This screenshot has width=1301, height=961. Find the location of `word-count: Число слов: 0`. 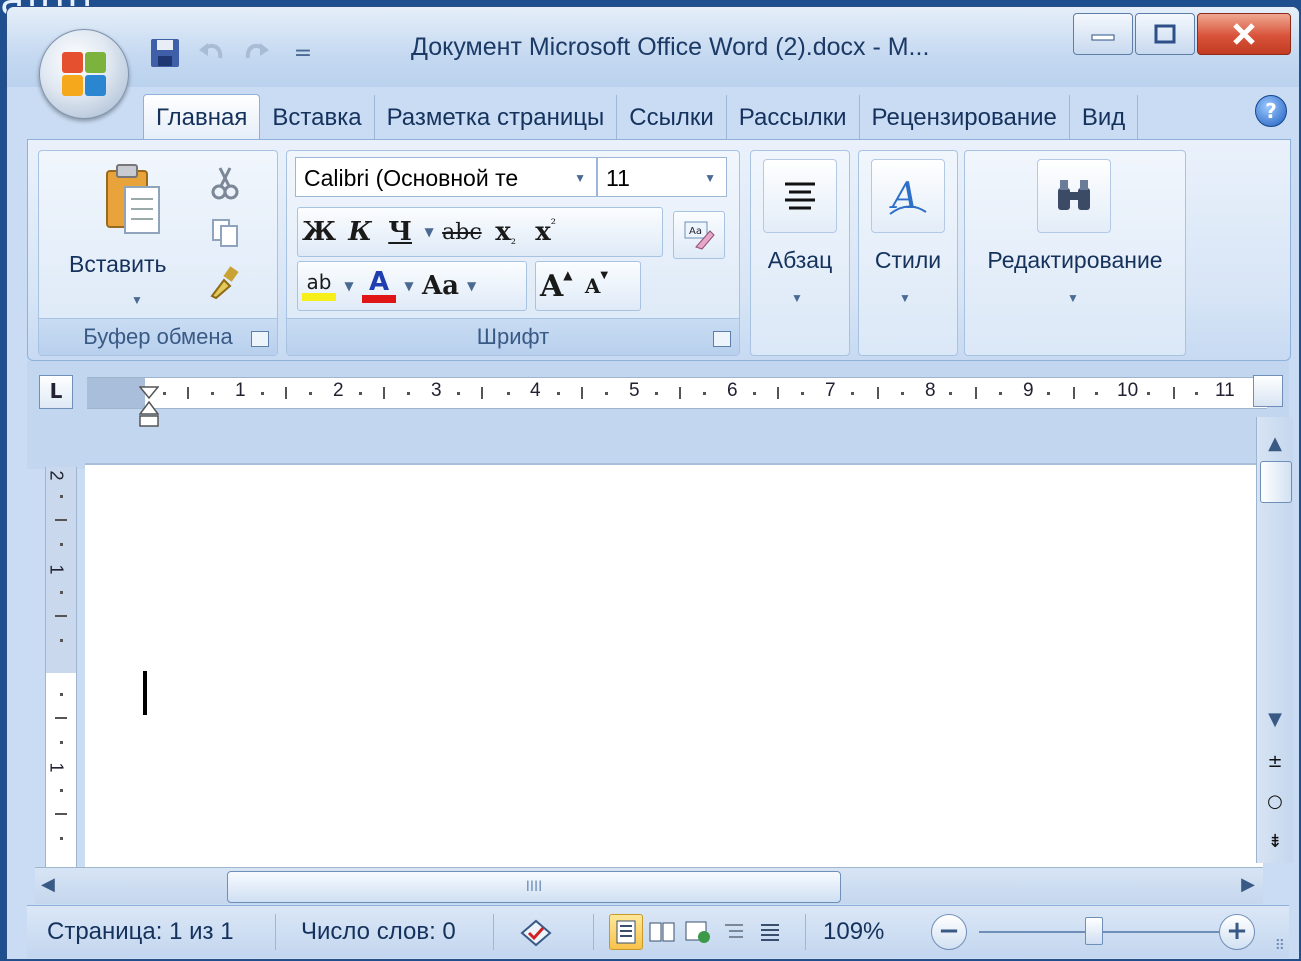

word-count: Число слов: 0 is located at coordinates (378, 932).